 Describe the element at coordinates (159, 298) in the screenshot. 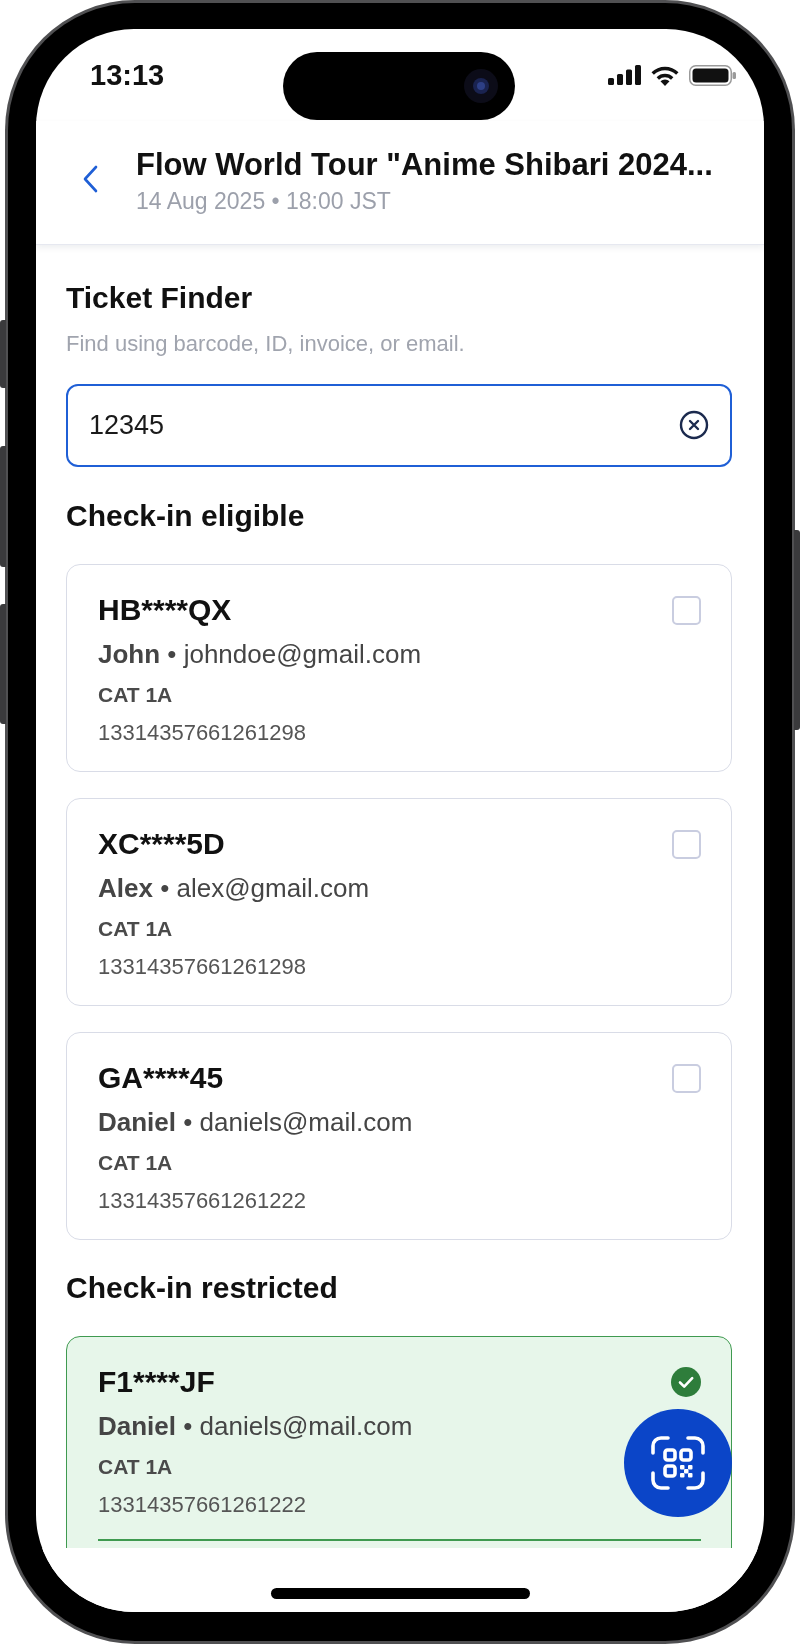

I see `section-title: Ticket Finder` at that location.